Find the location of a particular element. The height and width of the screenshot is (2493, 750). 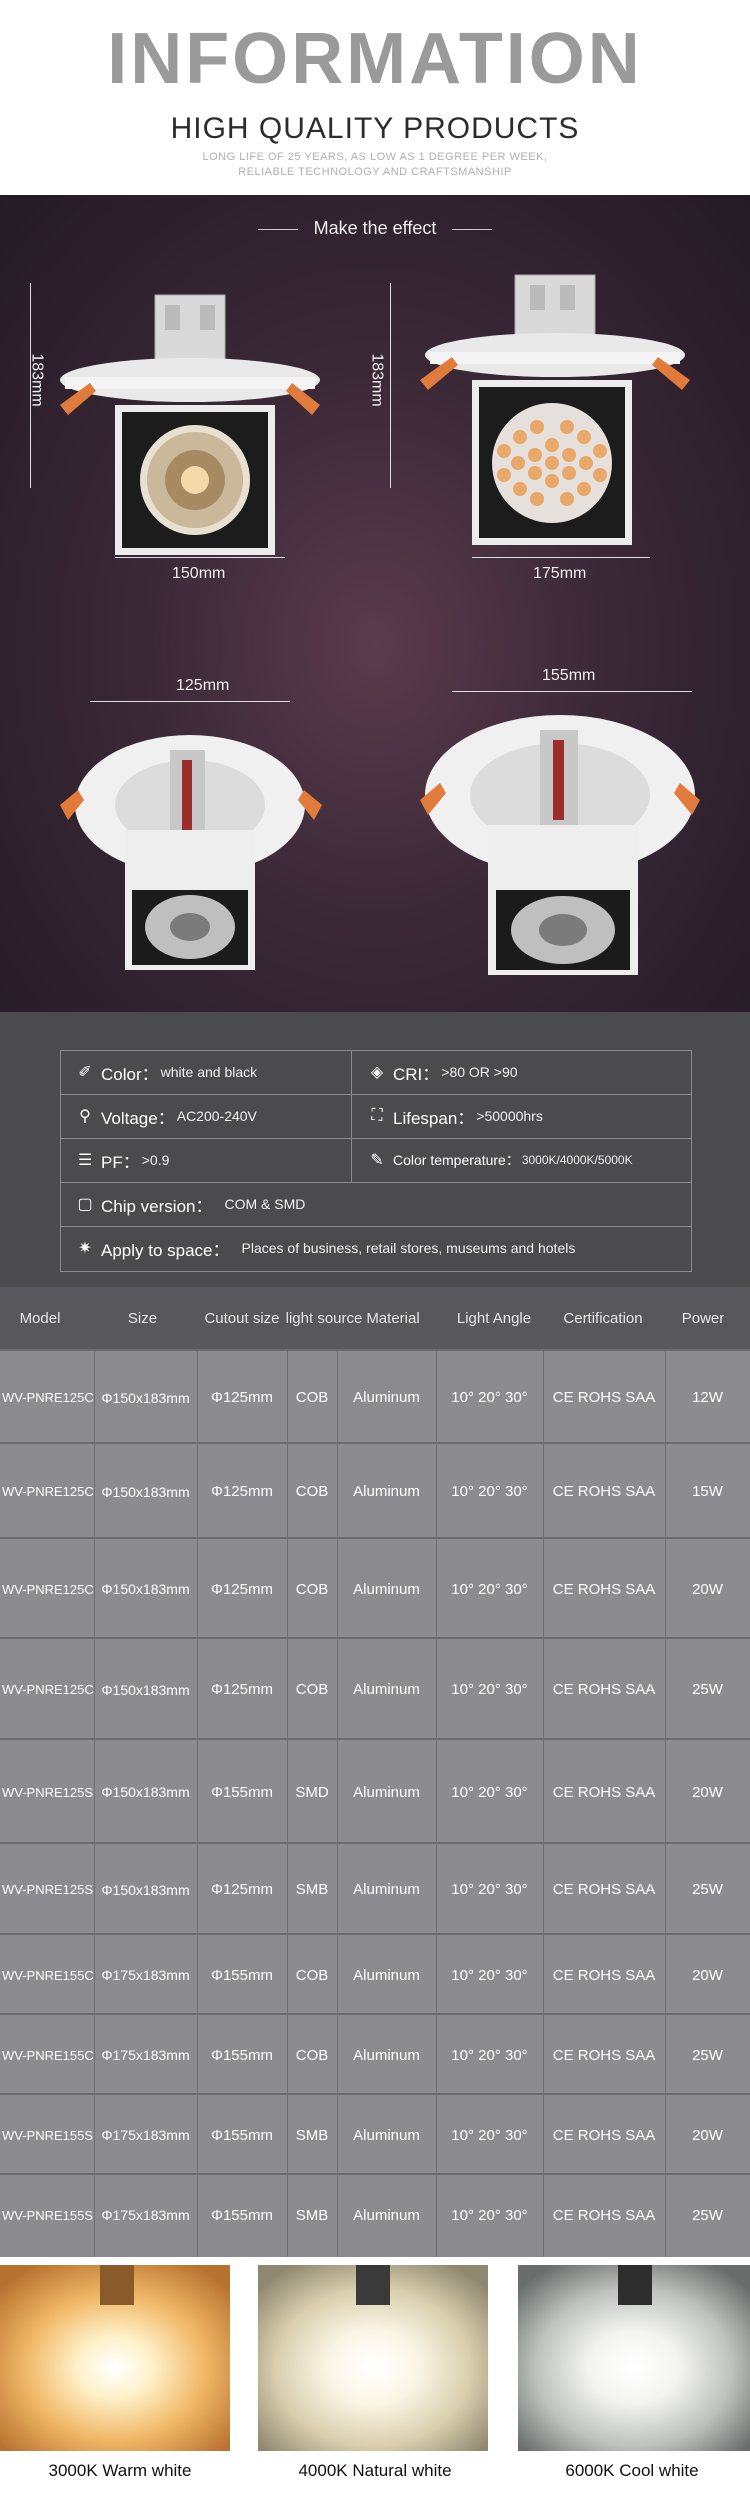

eye-icon: ◈ is located at coordinates (377, 1072).